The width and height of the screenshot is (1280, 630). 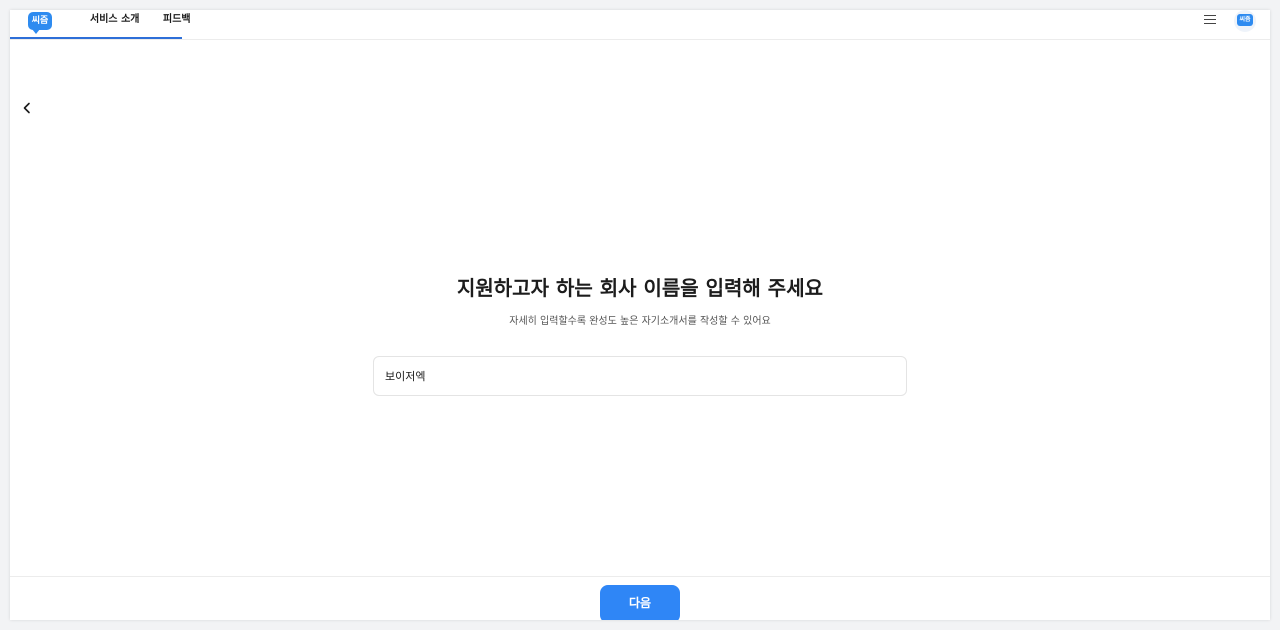 What do you see at coordinates (640, 25) in the screenshot?
I see `top-navigation-bar: 씨즘 서비스 소개 피드백 씨즘` at bounding box center [640, 25].